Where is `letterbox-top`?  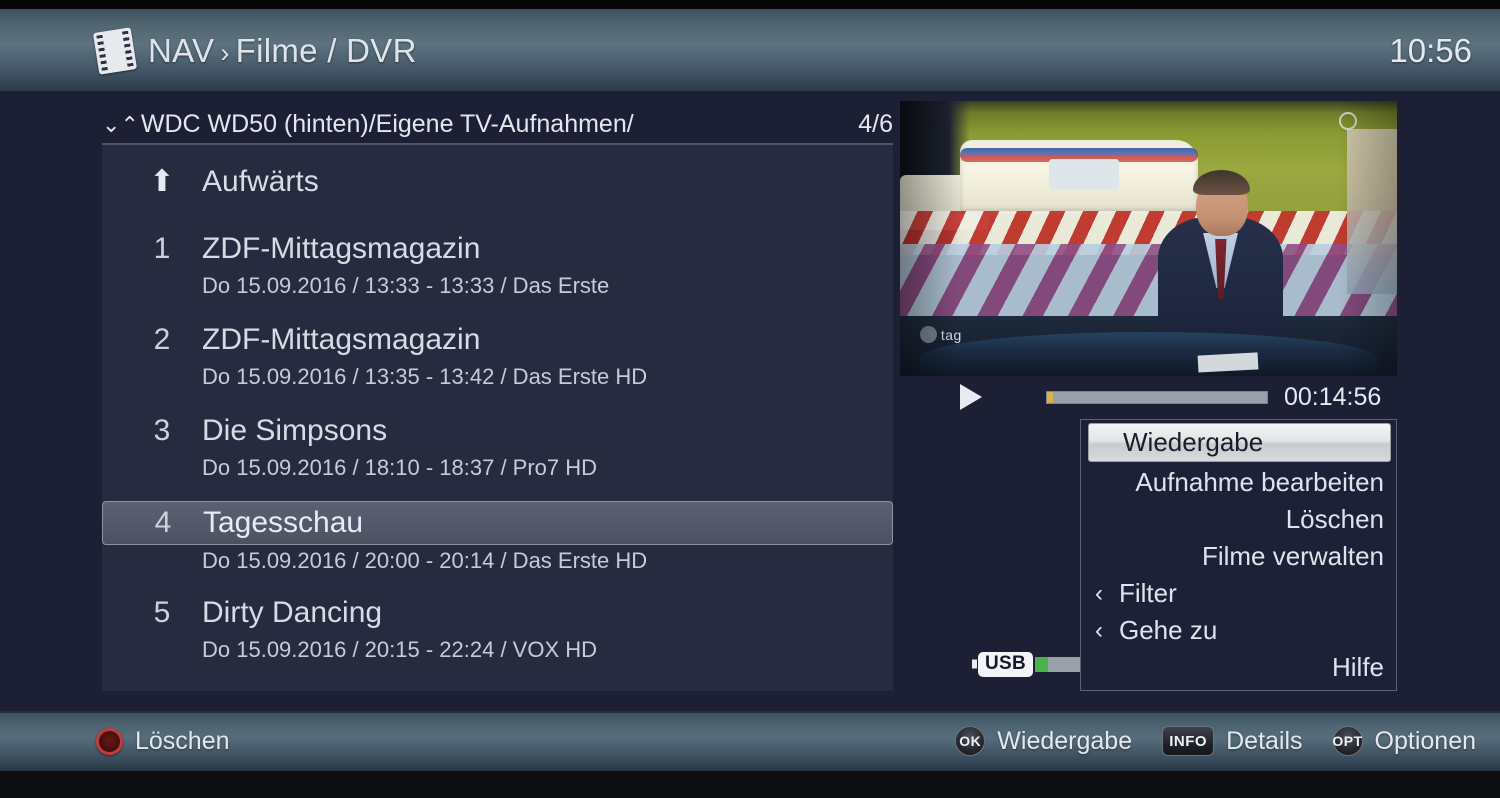 letterbox-top is located at coordinates (750, 4).